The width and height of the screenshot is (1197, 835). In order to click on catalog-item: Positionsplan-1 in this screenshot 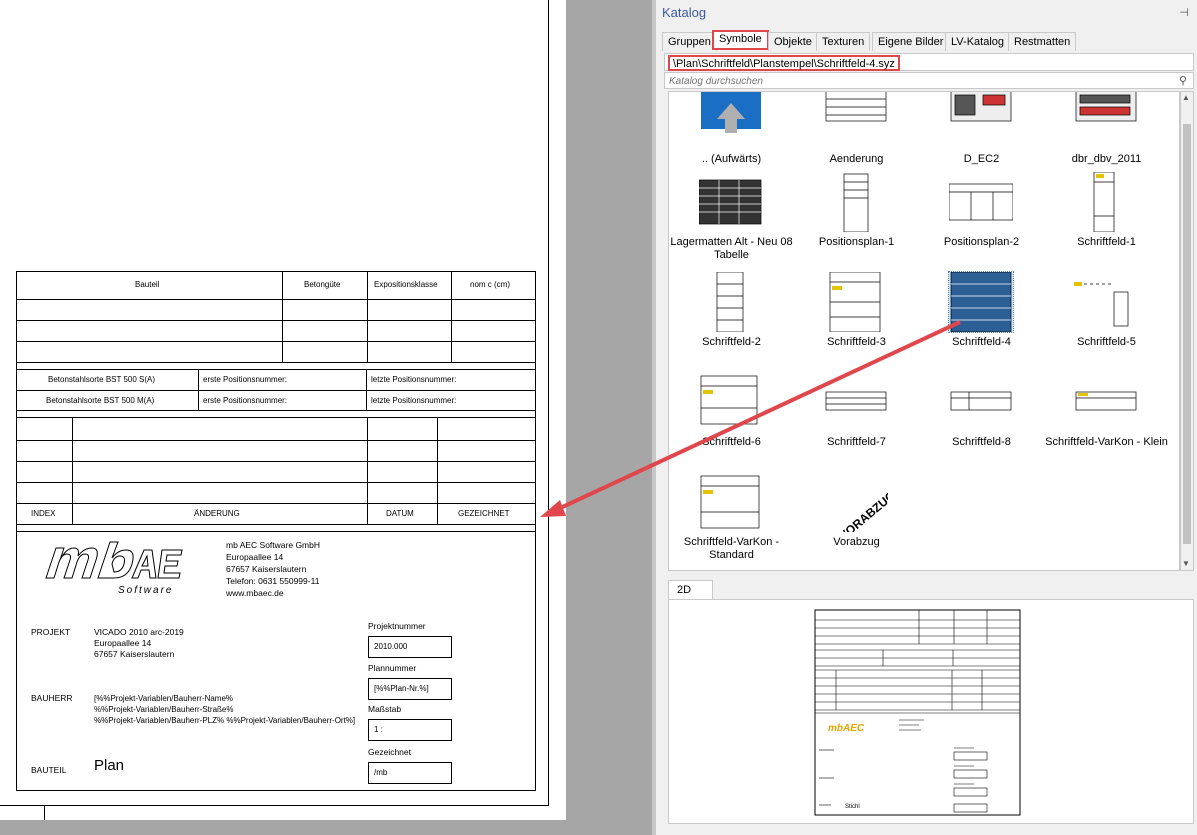, I will do `click(856, 222)`.